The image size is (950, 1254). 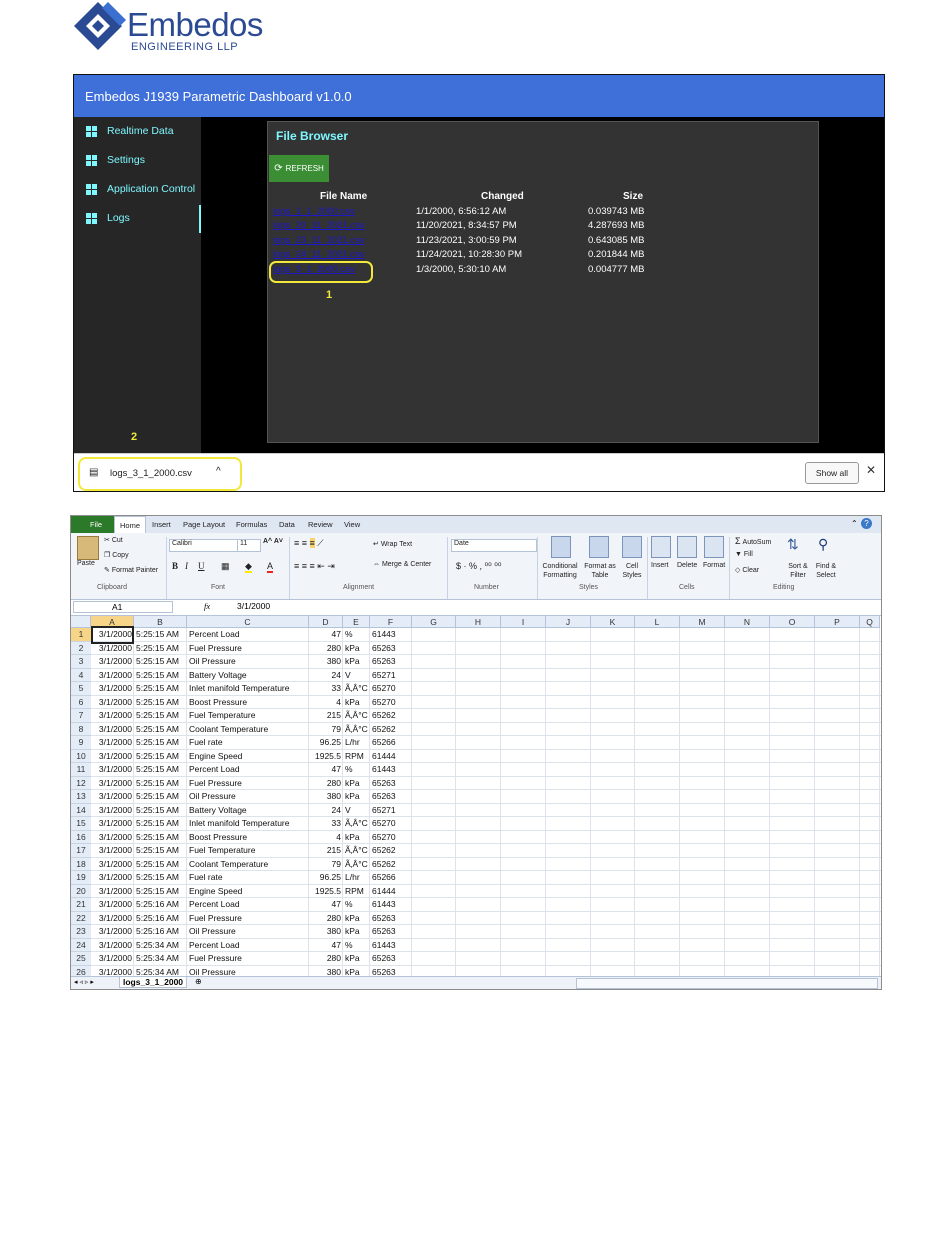 I want to click on select-all-corner, so click(x=81, y=622).